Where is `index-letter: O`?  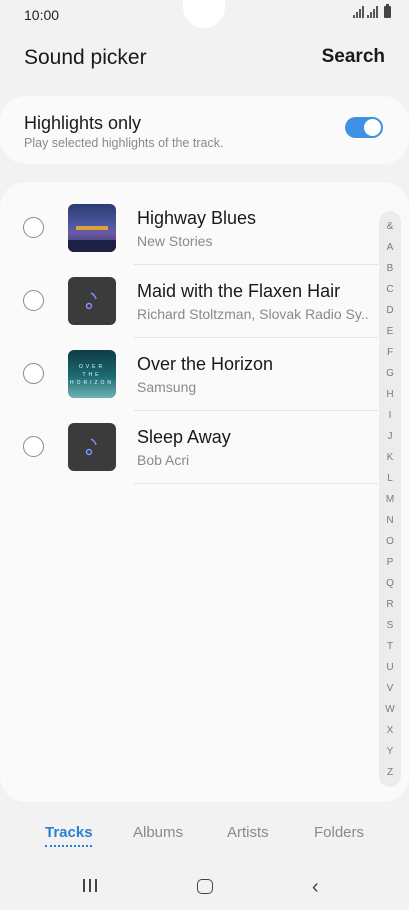 index-letter: O is located at coordinates (390, 541).